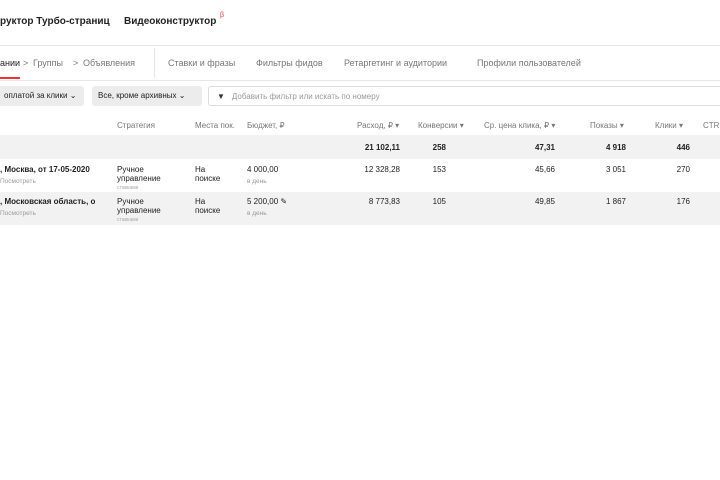  I want to click on shows: 3 051, so click(615, 169).